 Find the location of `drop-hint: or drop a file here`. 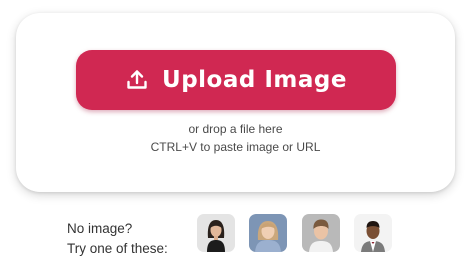

drop-hint: or drop a file here is located at coordinates (235, 129).